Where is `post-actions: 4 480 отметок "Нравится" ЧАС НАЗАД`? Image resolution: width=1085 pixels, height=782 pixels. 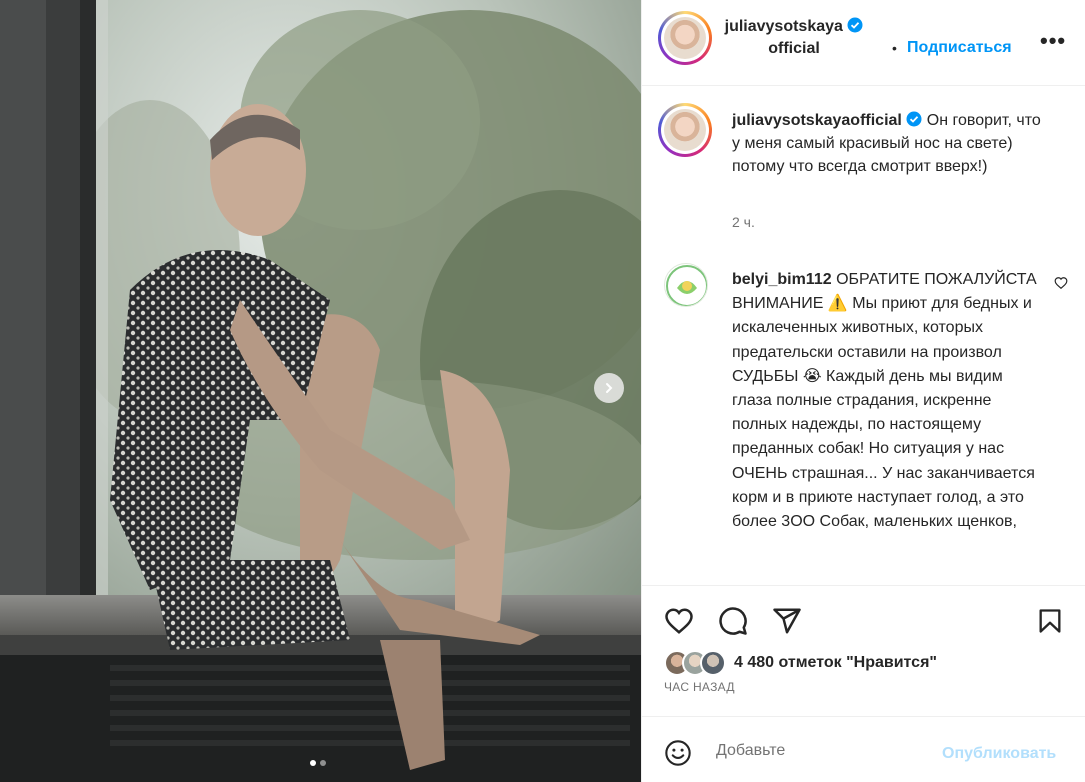 post-actions: 4 480 отметок "Нравится" ЧАС НАЗАД is located at coordinates (863, 650).